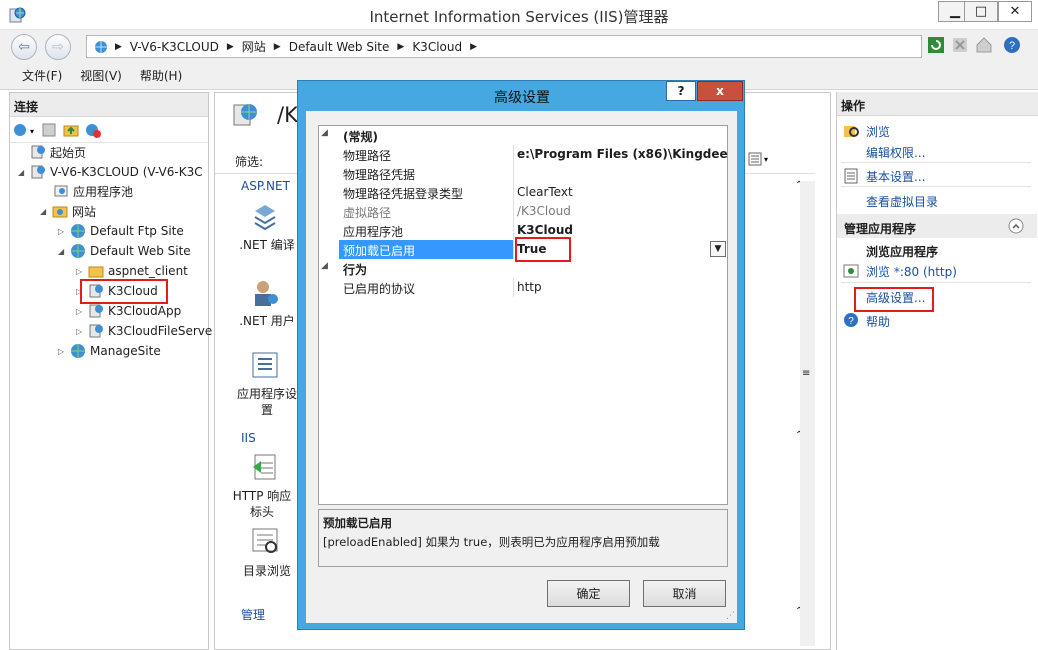 This screenshot has height=650, width=1038. Describe the element at coordinates (718, 249) in the screenshot. I see `dropdown-arrow-icon: ▼` at that location.